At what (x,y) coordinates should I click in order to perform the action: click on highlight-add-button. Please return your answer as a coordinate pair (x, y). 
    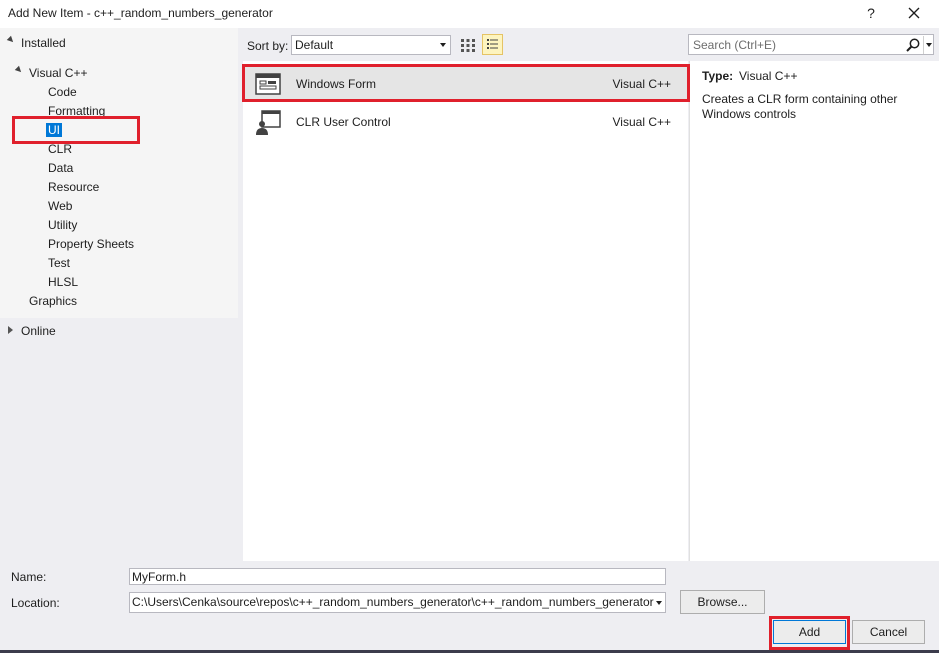
    Looking at the image, I should click on (809, 633).